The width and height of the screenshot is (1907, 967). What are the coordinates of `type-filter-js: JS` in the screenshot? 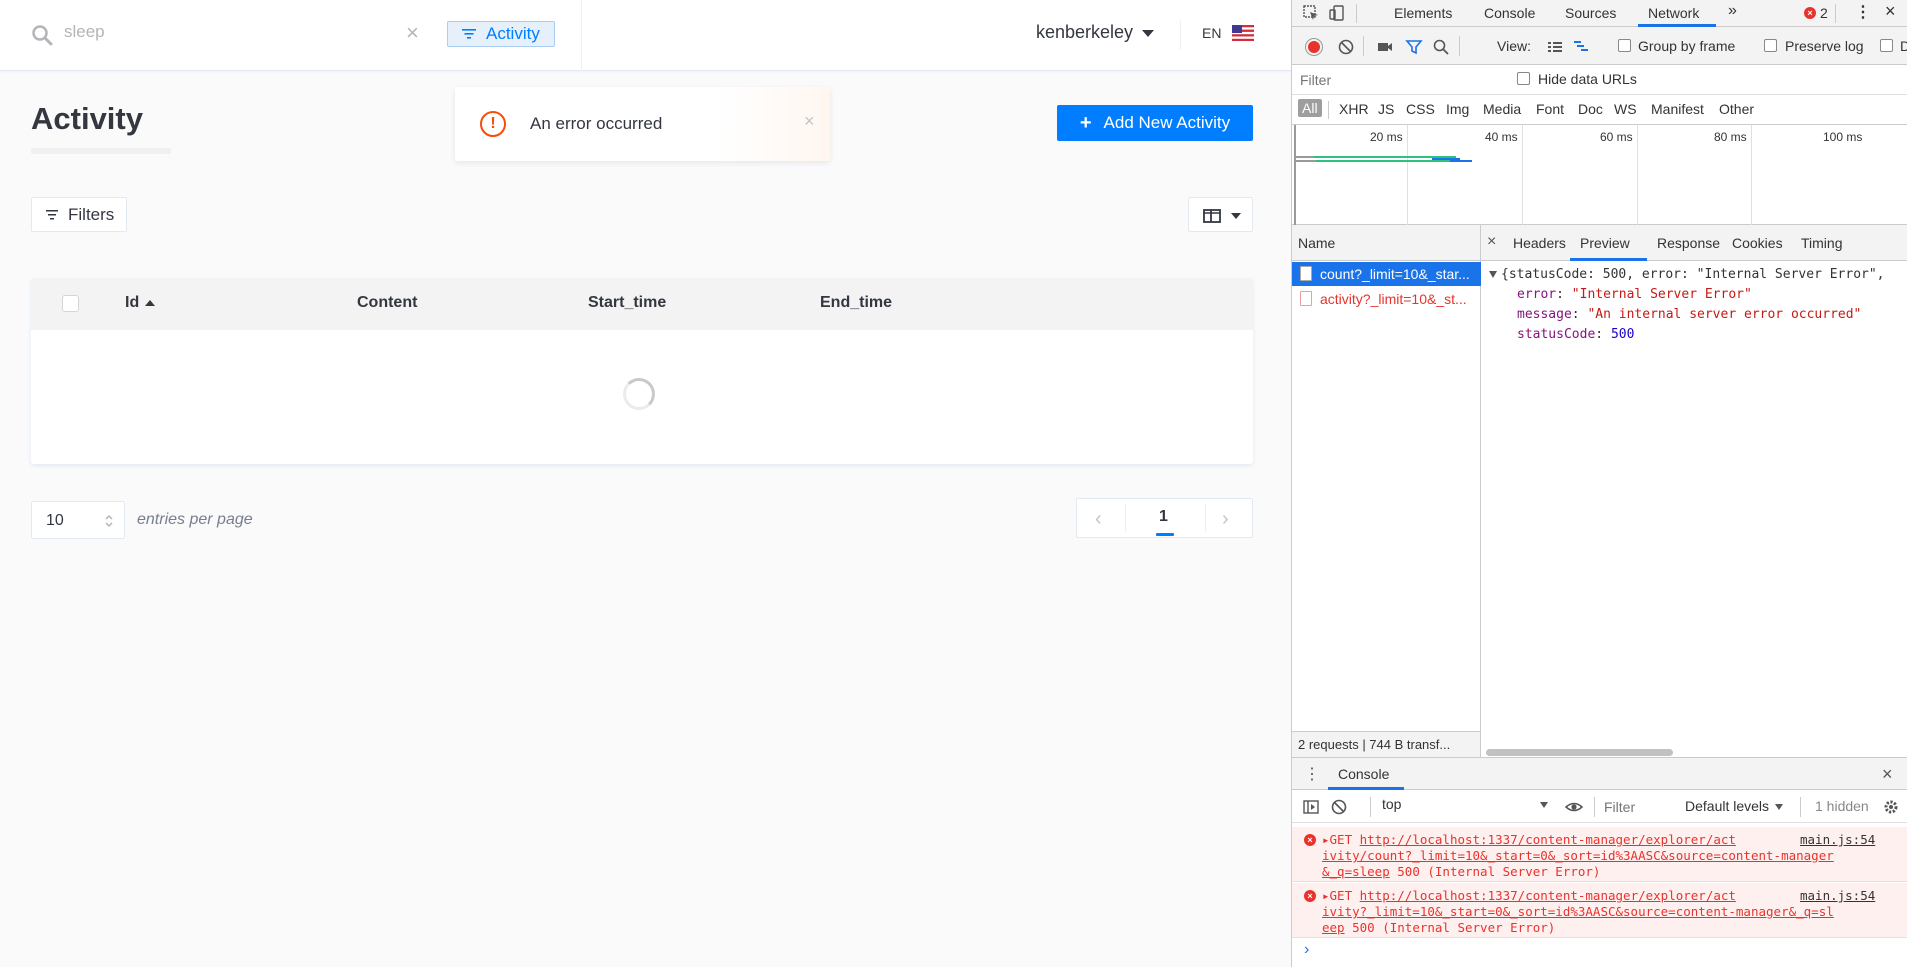 It's located at (1386, 109).